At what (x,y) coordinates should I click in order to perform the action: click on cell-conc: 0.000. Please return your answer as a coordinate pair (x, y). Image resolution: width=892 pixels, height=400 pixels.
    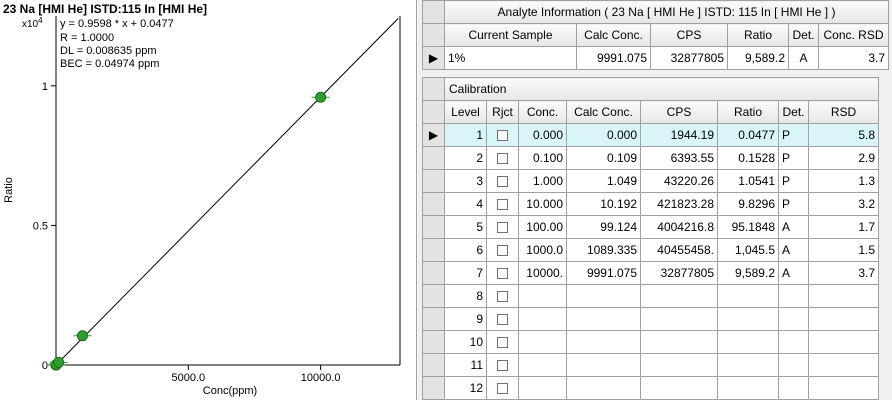
    Looking at the image, I should click on (542, 135).